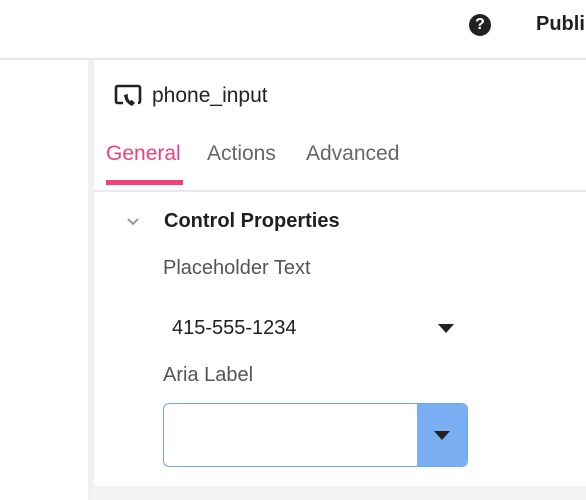 The width and height of the screenshot is (586, 500). What do you see at coordinates (480, 25) in the screenshot?
I see `help-icon: ?` at bounding box center [480, 25].